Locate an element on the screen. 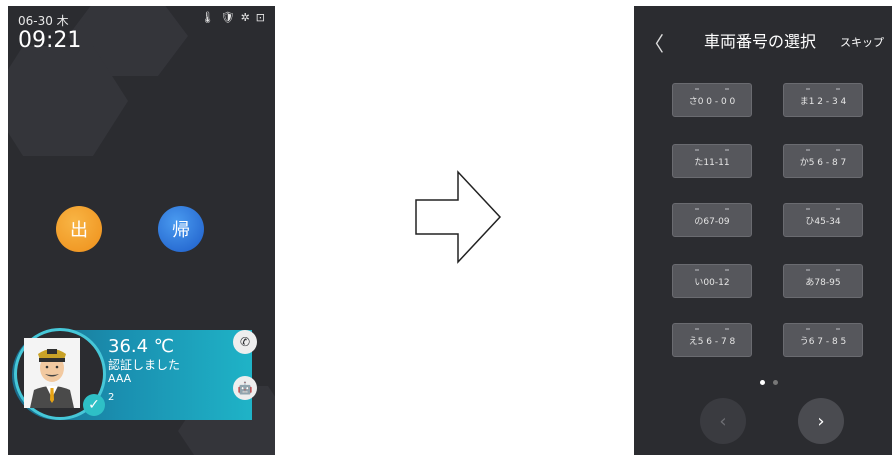 This screenshot has height=459, width=892. back-chevron-icon: 〈 is located at coordinates (654, 42).